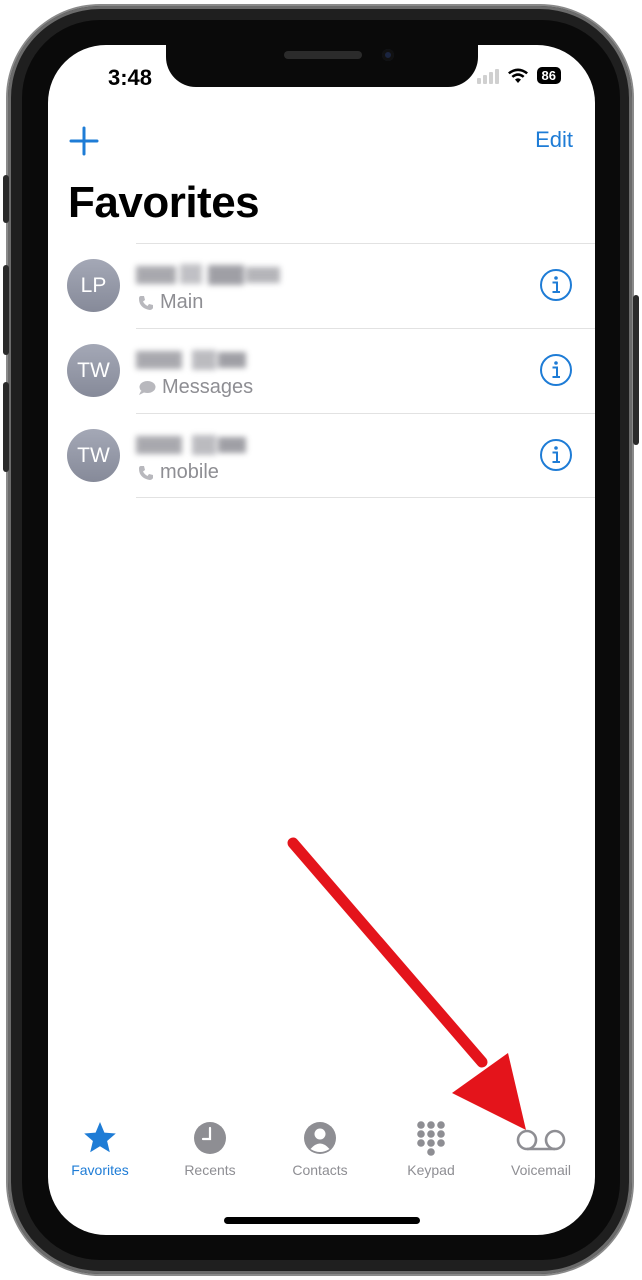 This screenshot has height=1280, width=642. I want to click on tab-voicemail: Voicemail, so click(540, 1149).